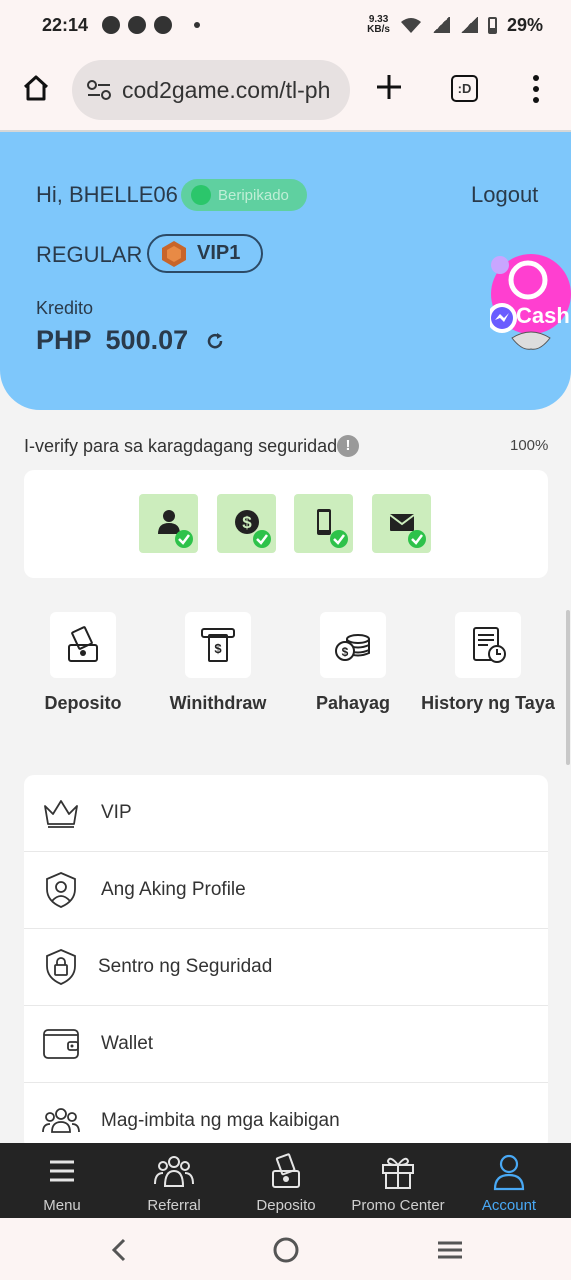  What do you see at coordinates (197, 25) in the screenshot?
I see `more-notifications-icon` at bounding box center [197, 25].